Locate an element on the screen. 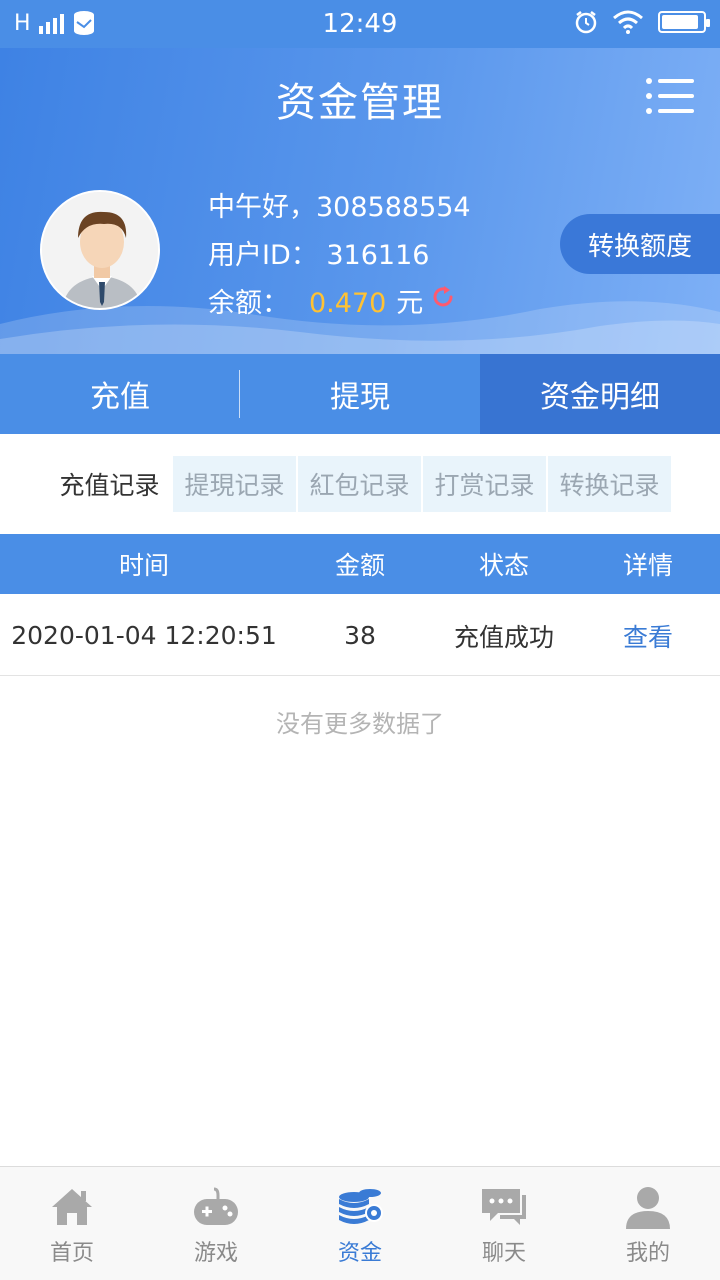  nav-funds: 资金 is located at coordinates (360, 1223).